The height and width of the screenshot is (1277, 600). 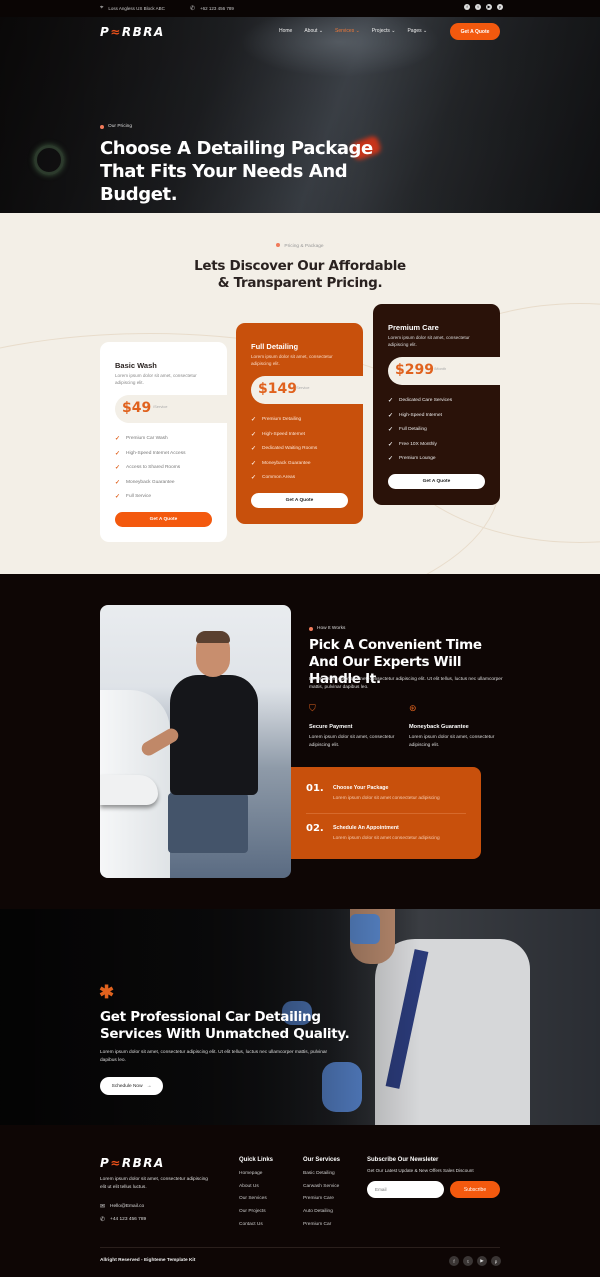 What do you see at coordinates (282, 419) in the screenshot?
I see `feature-text: Premium Detailing` at bounding box center [282, 419].